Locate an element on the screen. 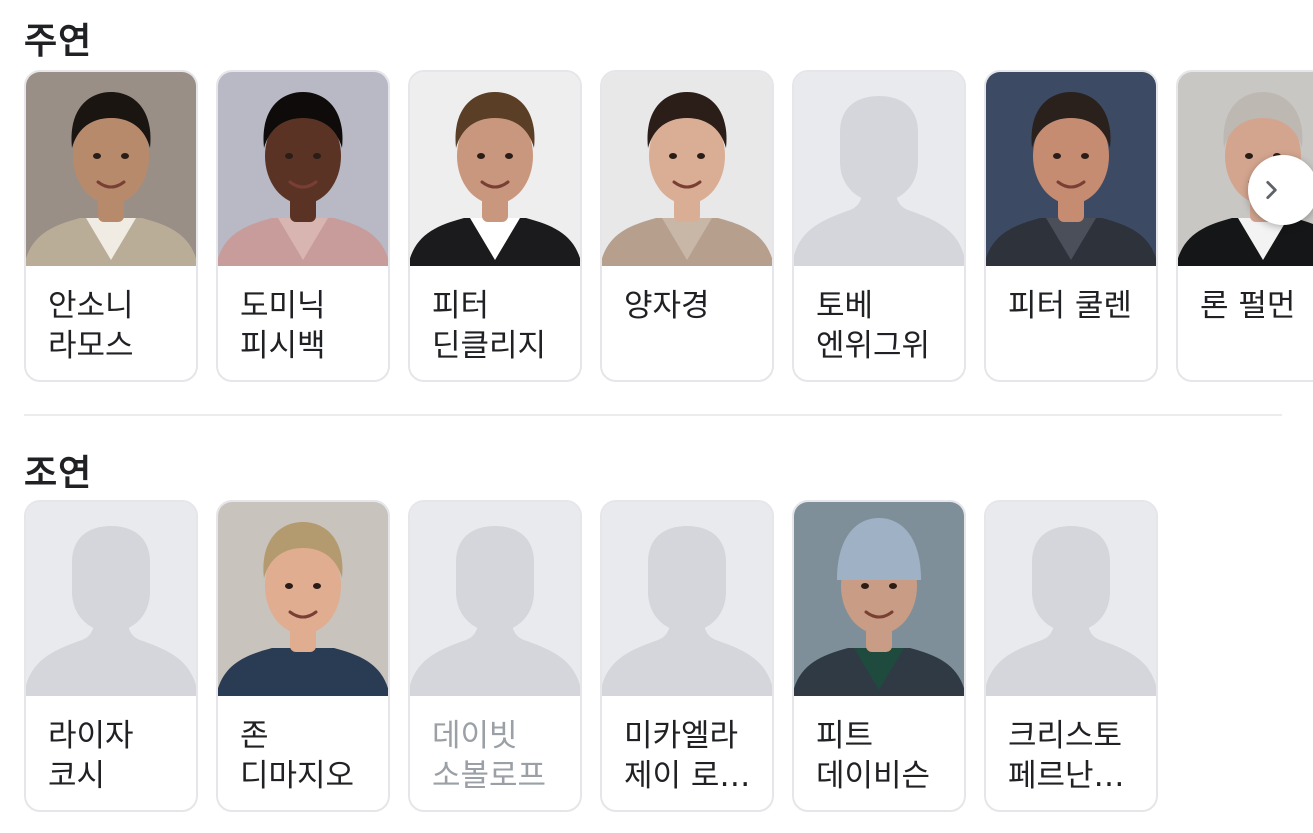  cast-name: 도미닉 피시백 is located at coordinates (283, 326).